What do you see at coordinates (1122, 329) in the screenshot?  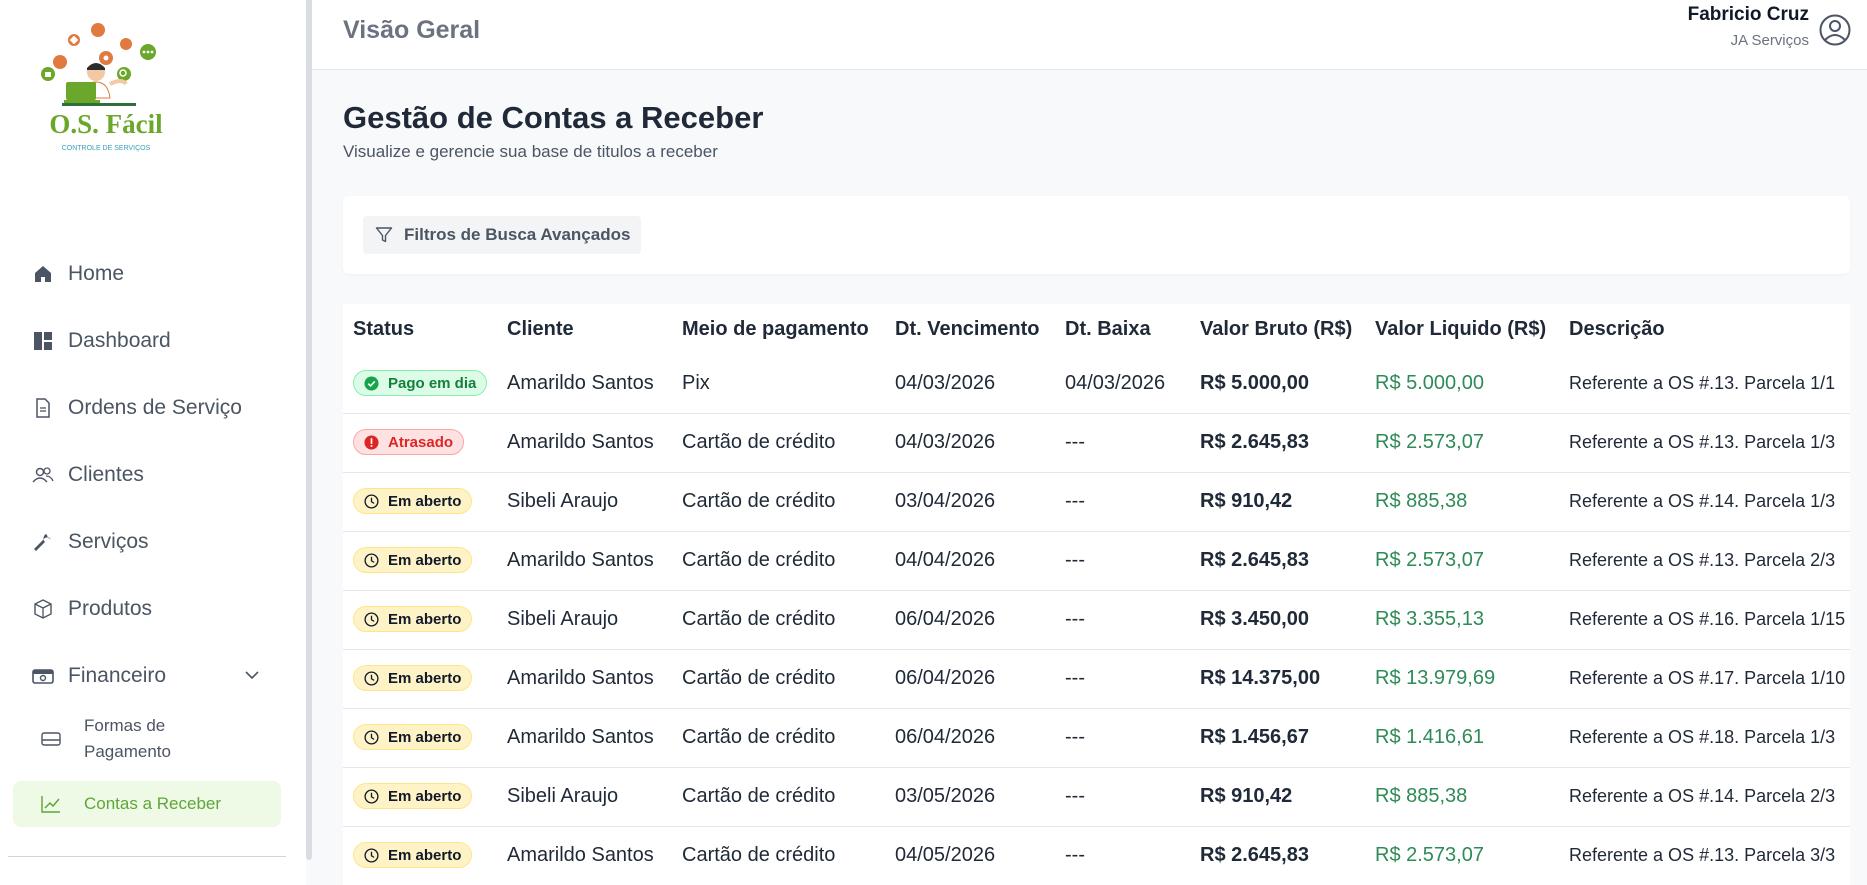 I see `column-header-baixa: Dt. Baixa` at bounding box center [1122, 329].